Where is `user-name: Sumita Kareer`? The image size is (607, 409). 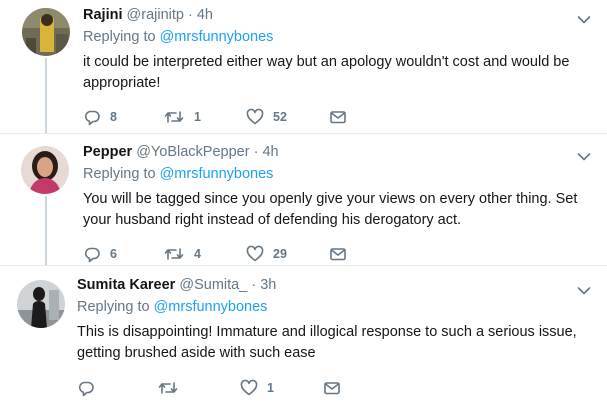
user-name: Sumita Kareer is located at coordinates (126, 285).